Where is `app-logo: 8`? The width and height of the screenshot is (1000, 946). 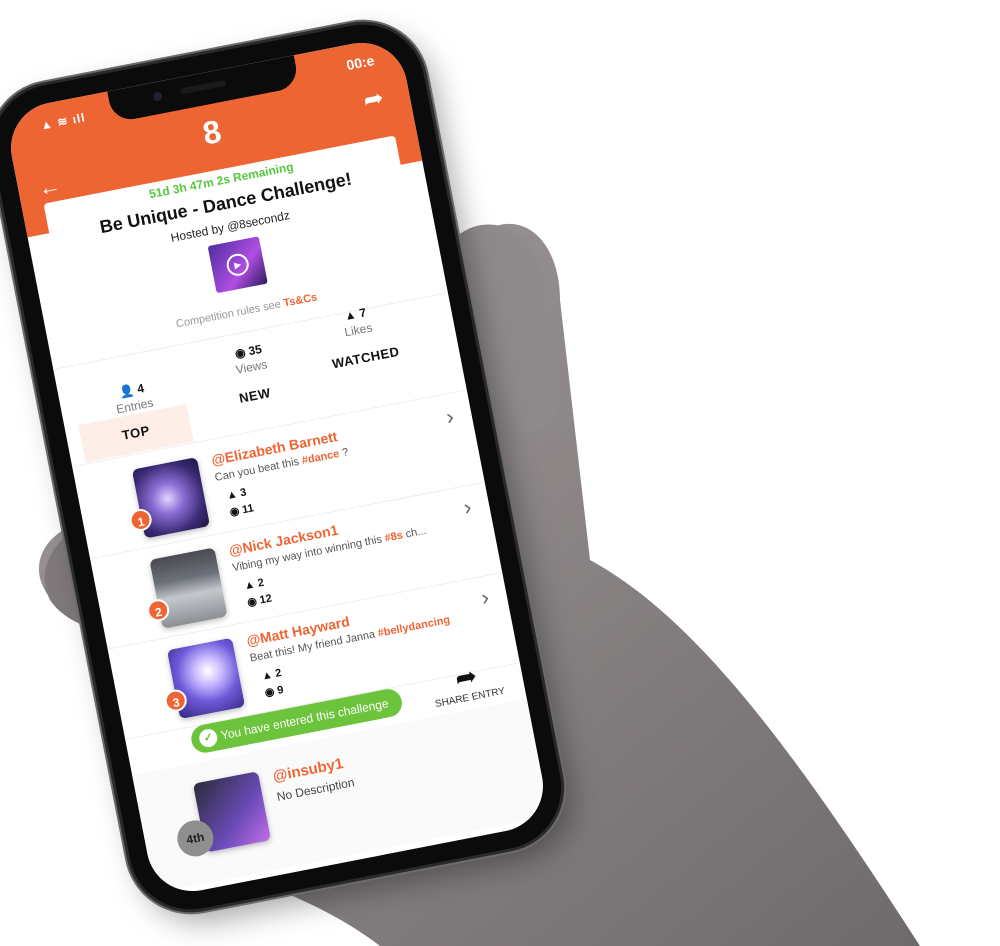 app-logo: 8 is located at coordinates (212, 132).